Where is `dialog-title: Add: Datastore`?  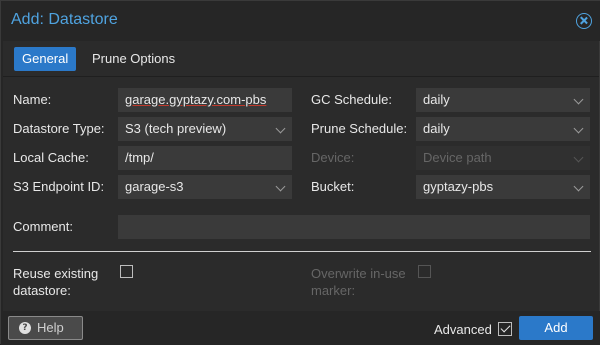 dialog-title: Add: Datastore is located at coordinates (64, 19).